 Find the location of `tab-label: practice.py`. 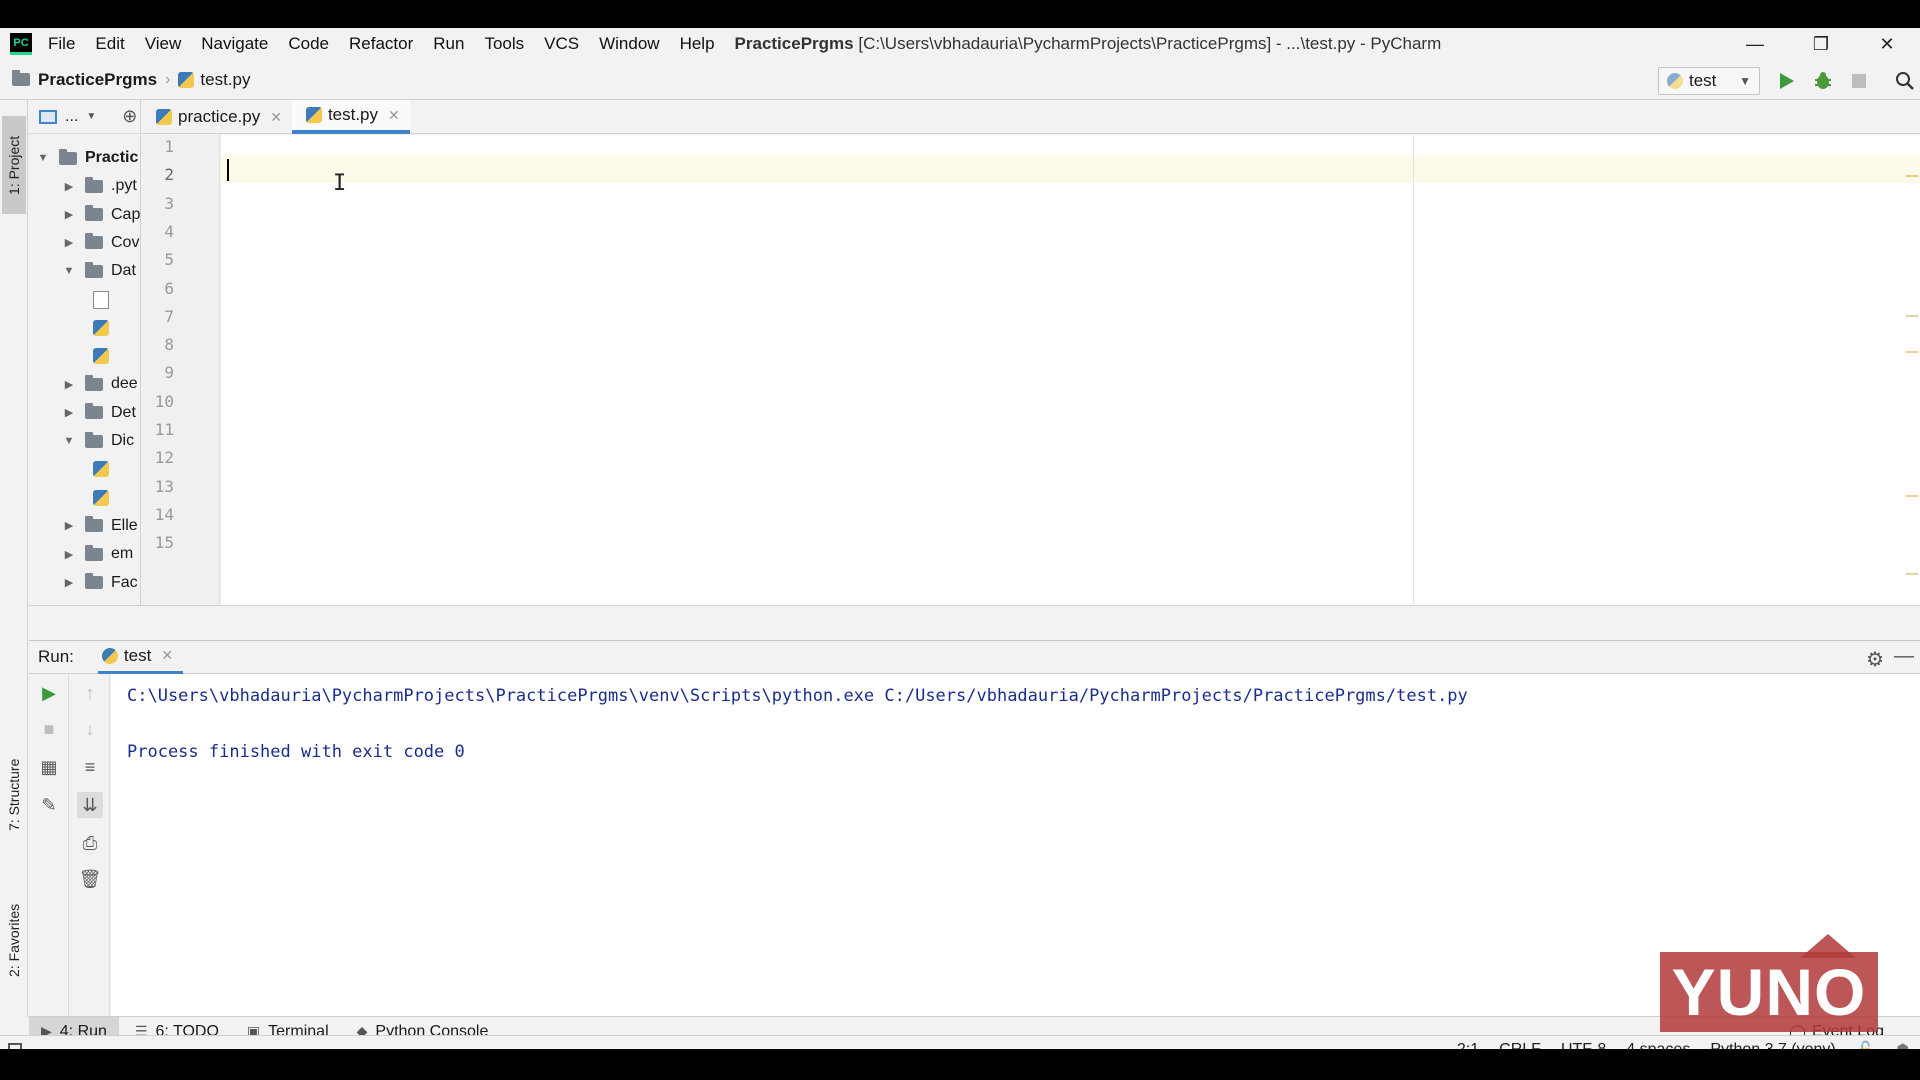

tab-label: practice.py is located at coordinates (219, 116).